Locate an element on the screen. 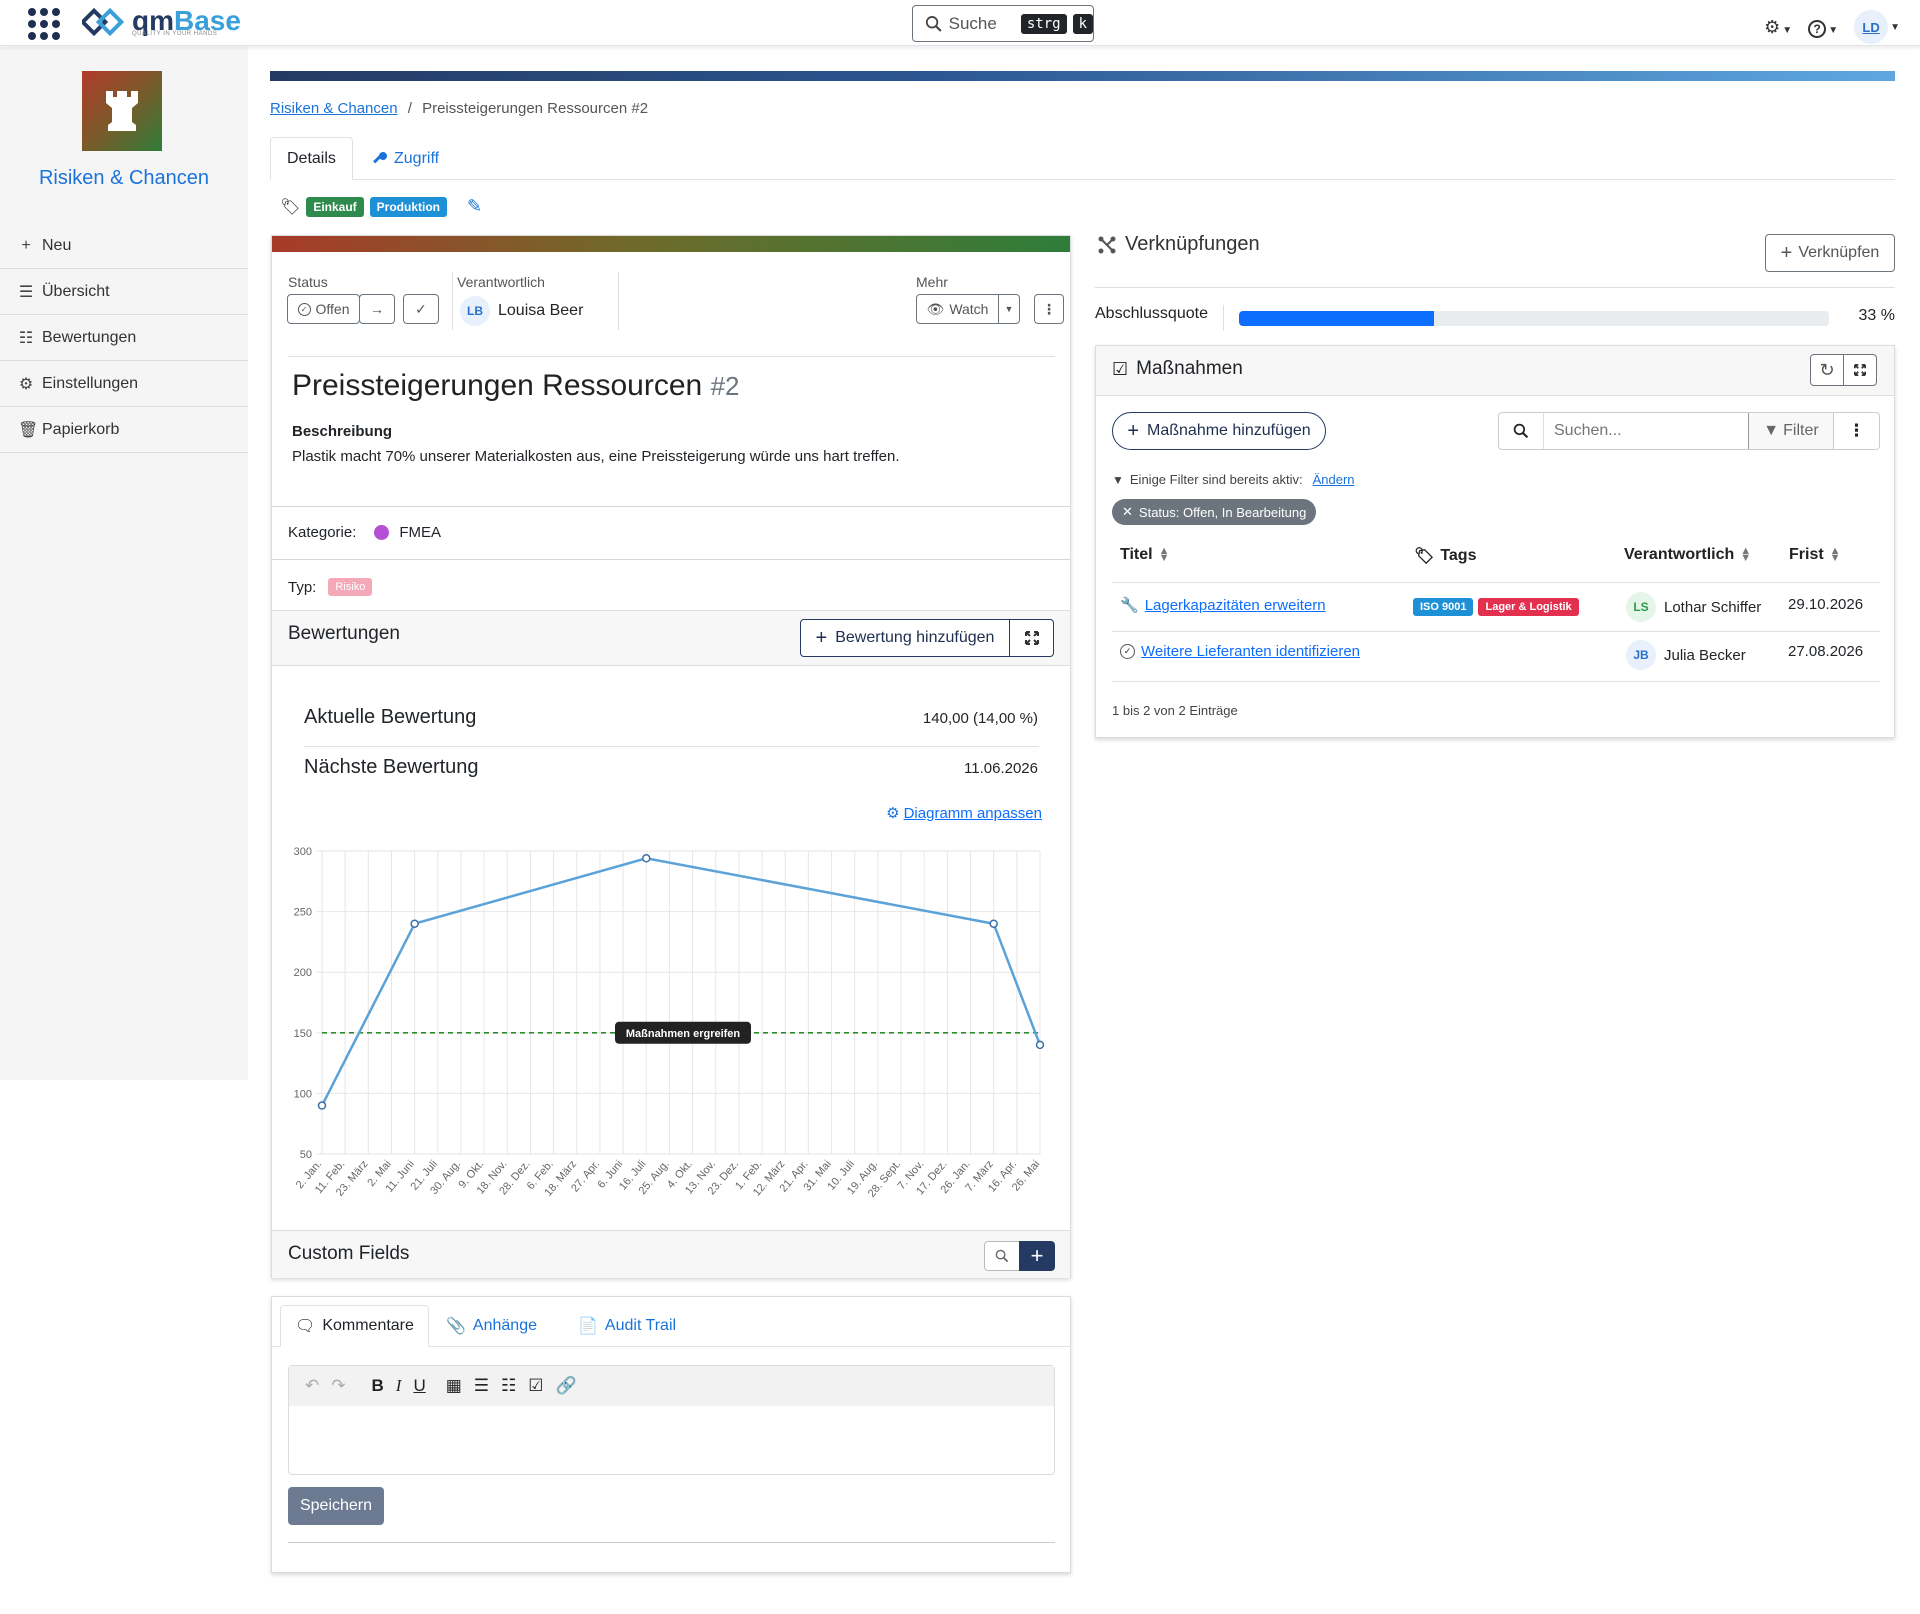 The width and height of the screenshot is (1920, 1614). save-button: Speichern is located at coordinates (336, 1506).